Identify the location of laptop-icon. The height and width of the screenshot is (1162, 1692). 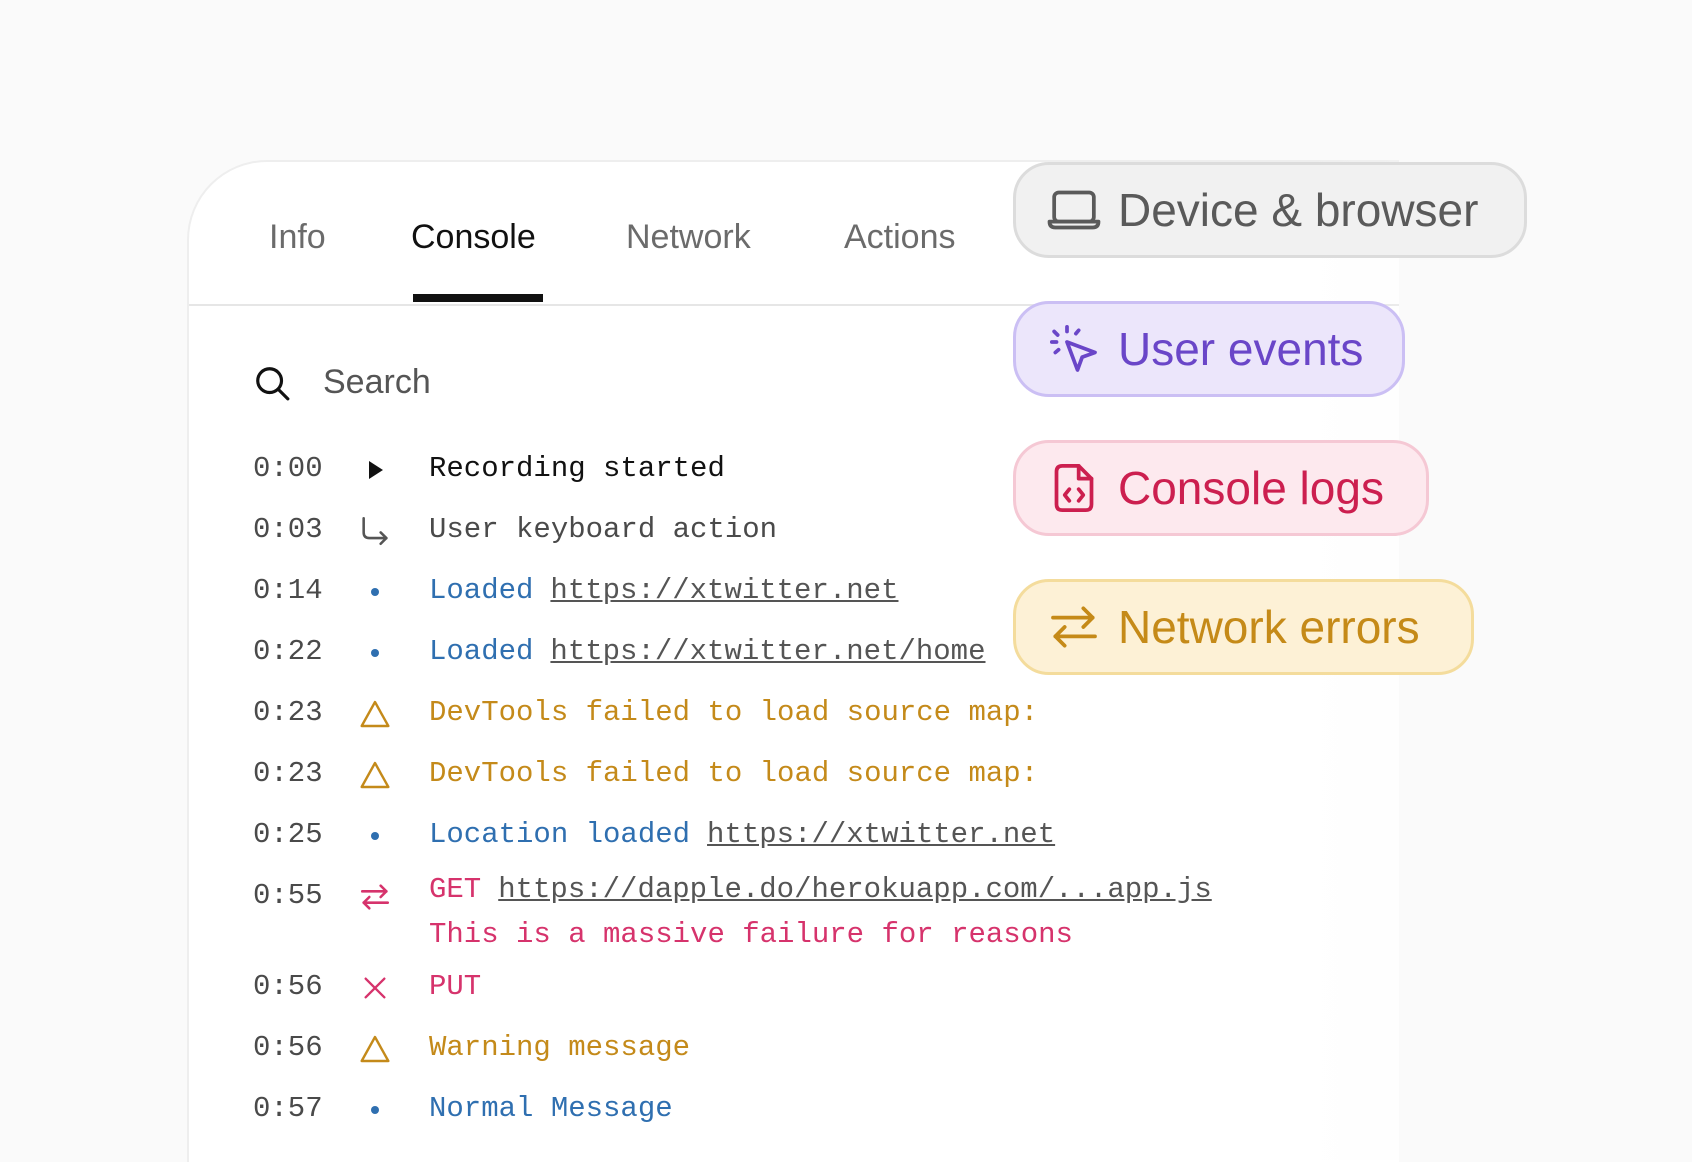
(1074, 210).